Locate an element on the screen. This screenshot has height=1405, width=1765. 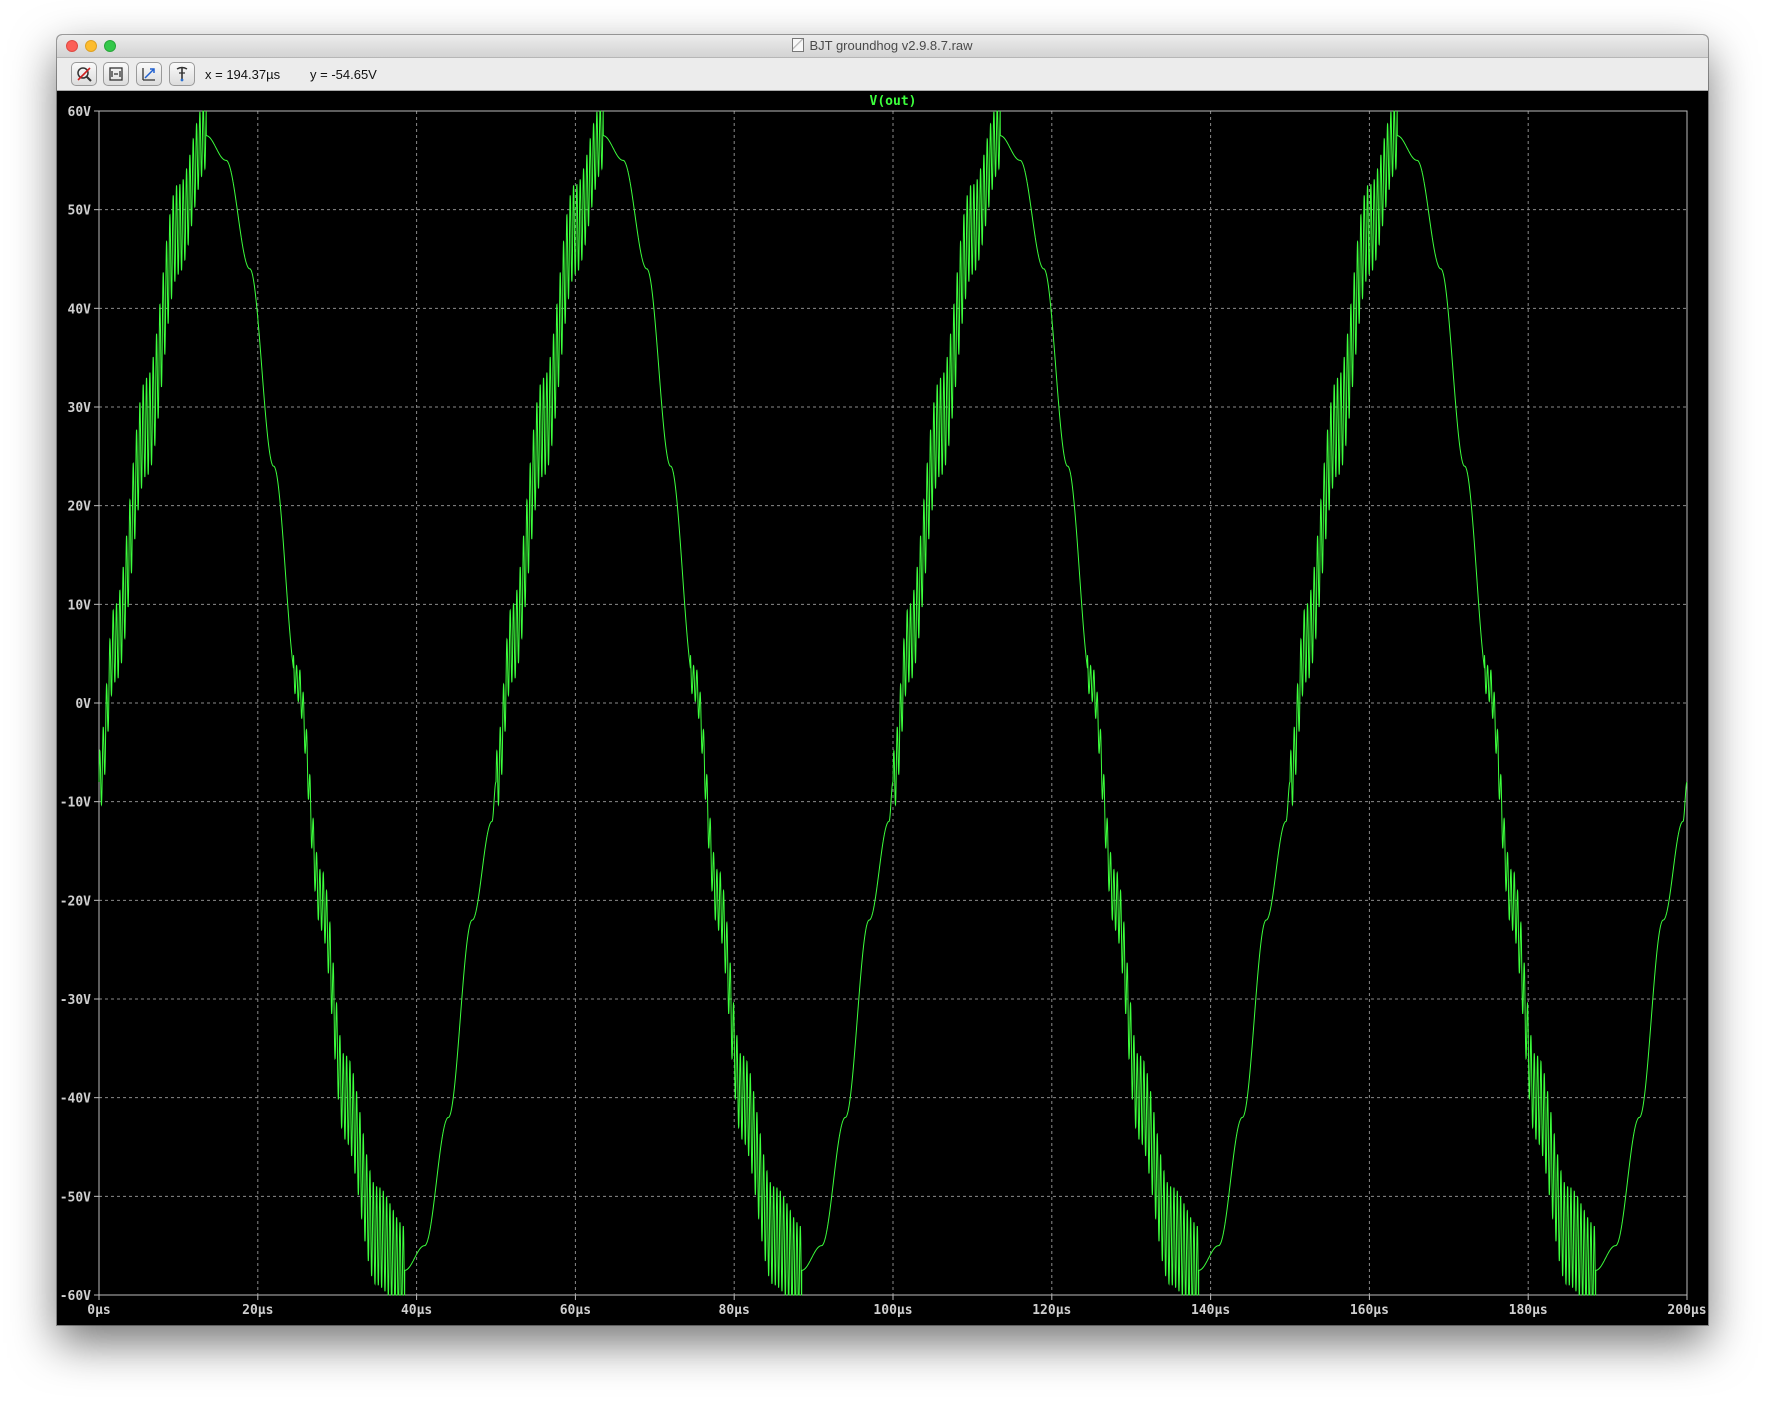
zoom-area-button is located at coordinates (149, 74).